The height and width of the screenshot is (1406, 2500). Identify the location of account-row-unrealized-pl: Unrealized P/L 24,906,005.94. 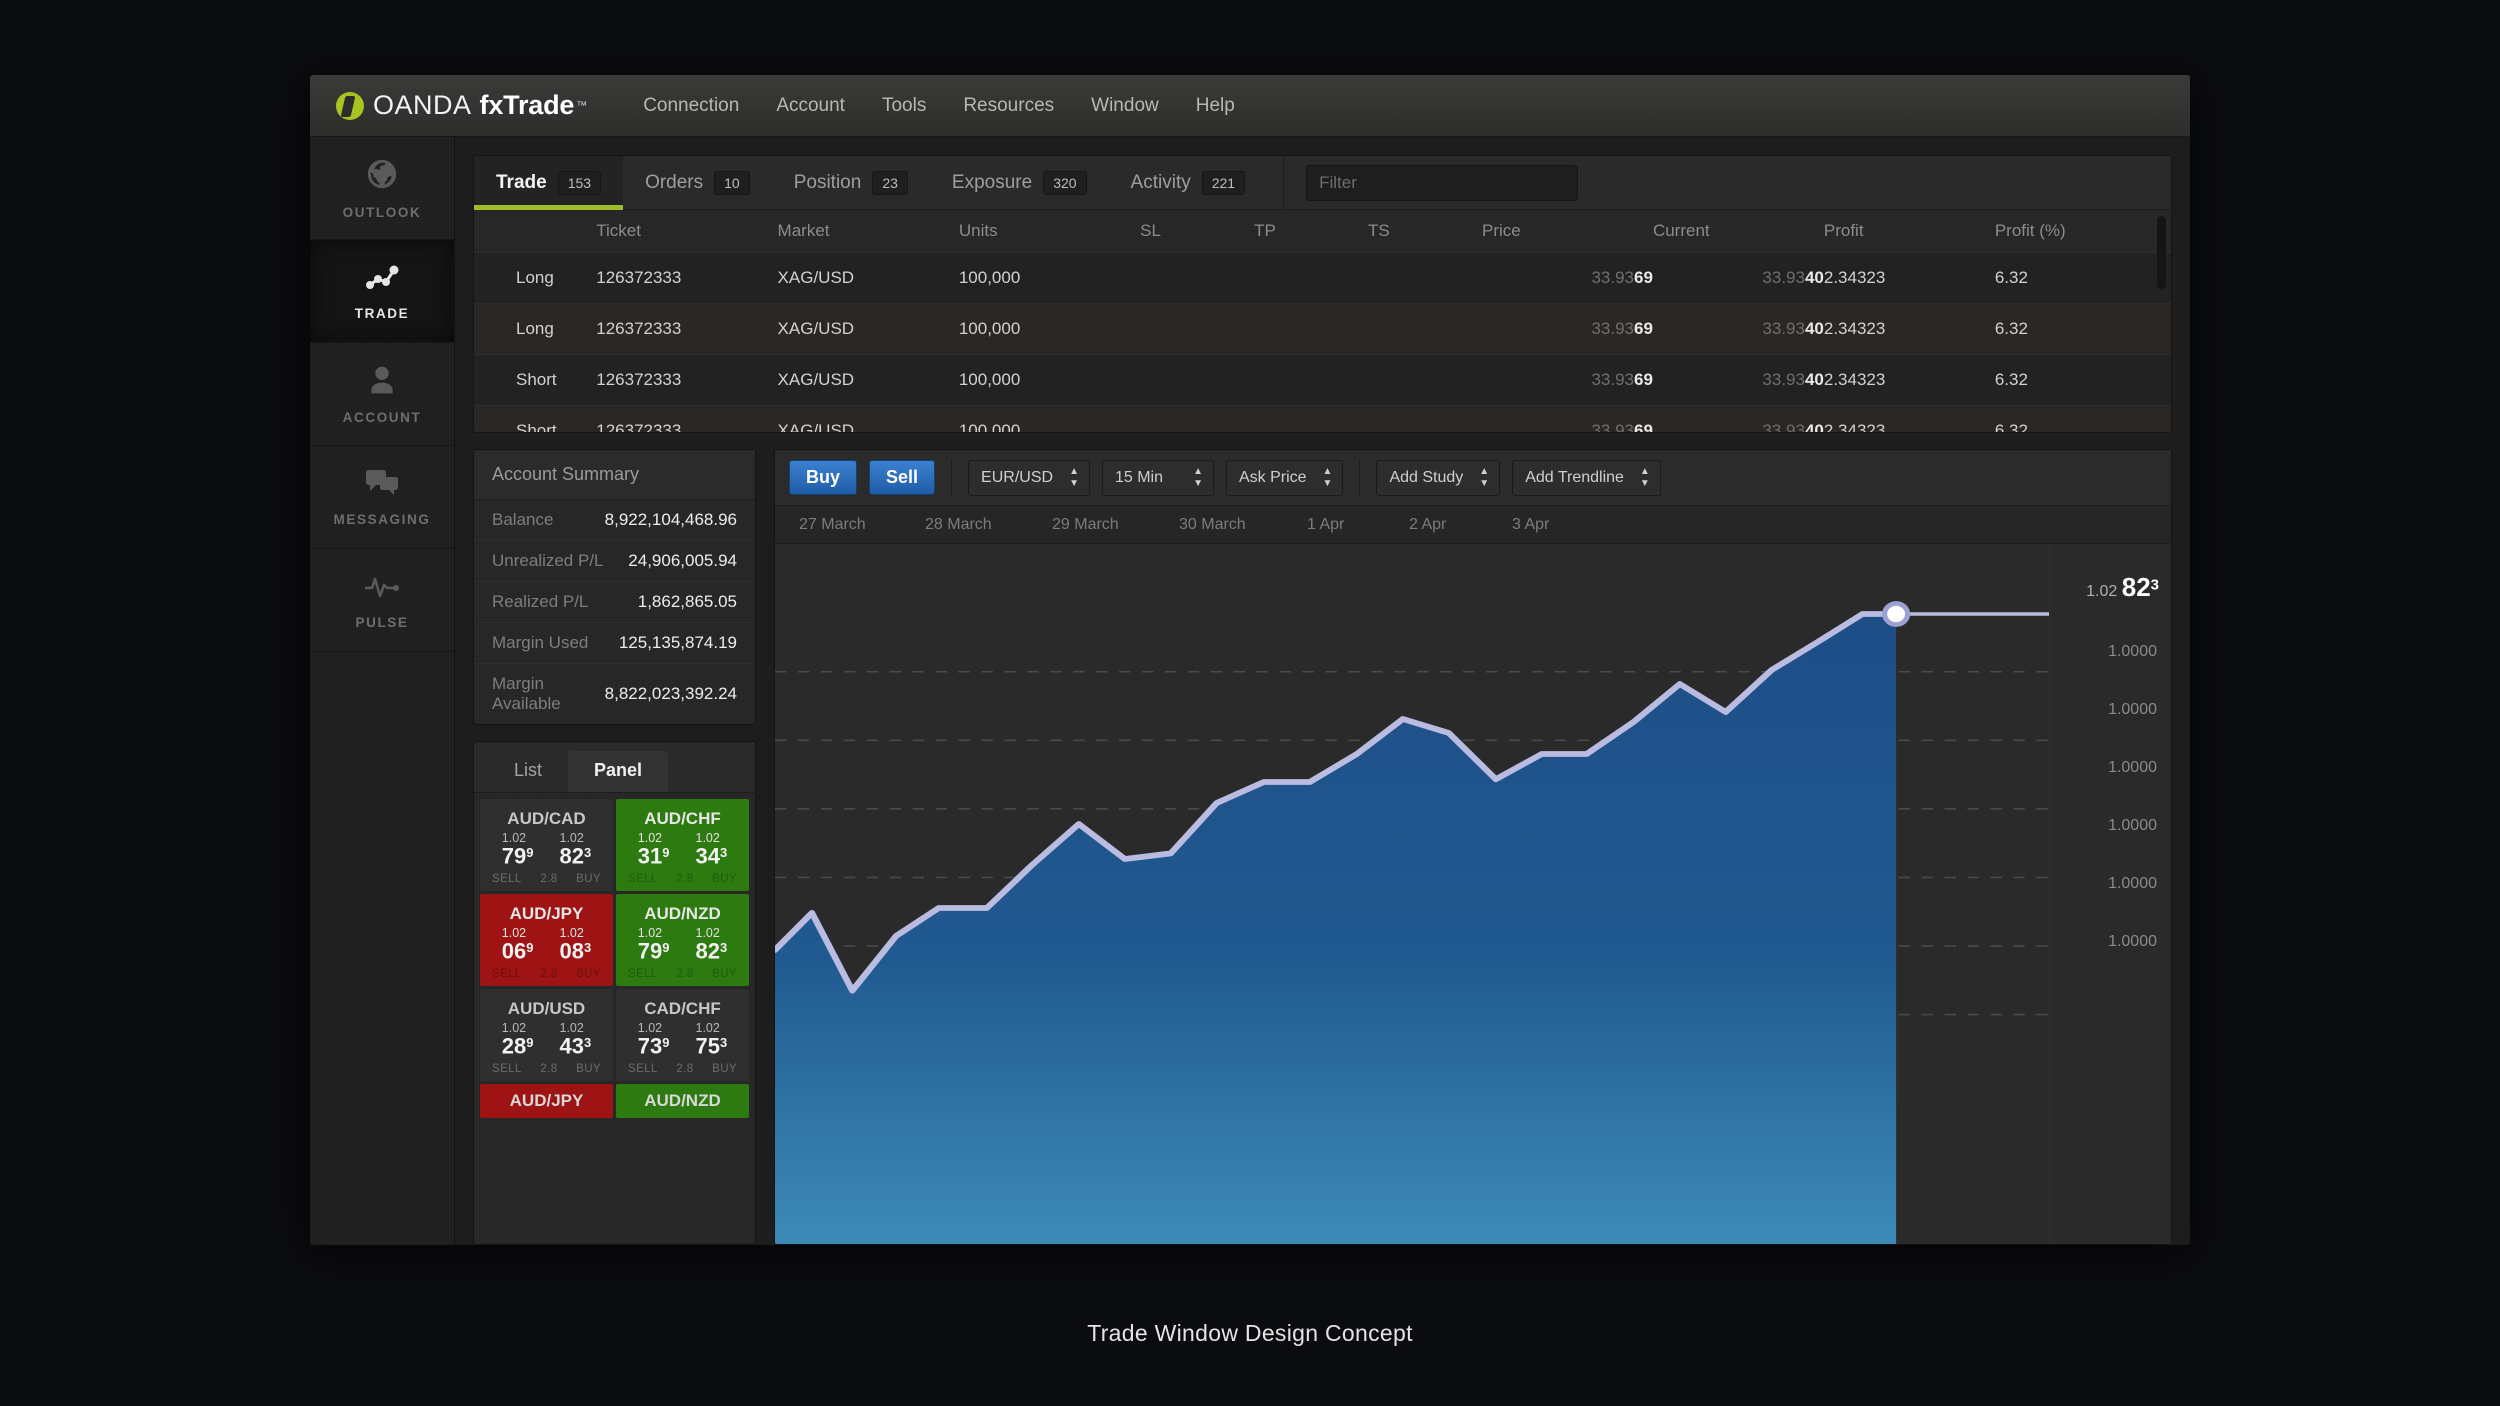
(614, 561).